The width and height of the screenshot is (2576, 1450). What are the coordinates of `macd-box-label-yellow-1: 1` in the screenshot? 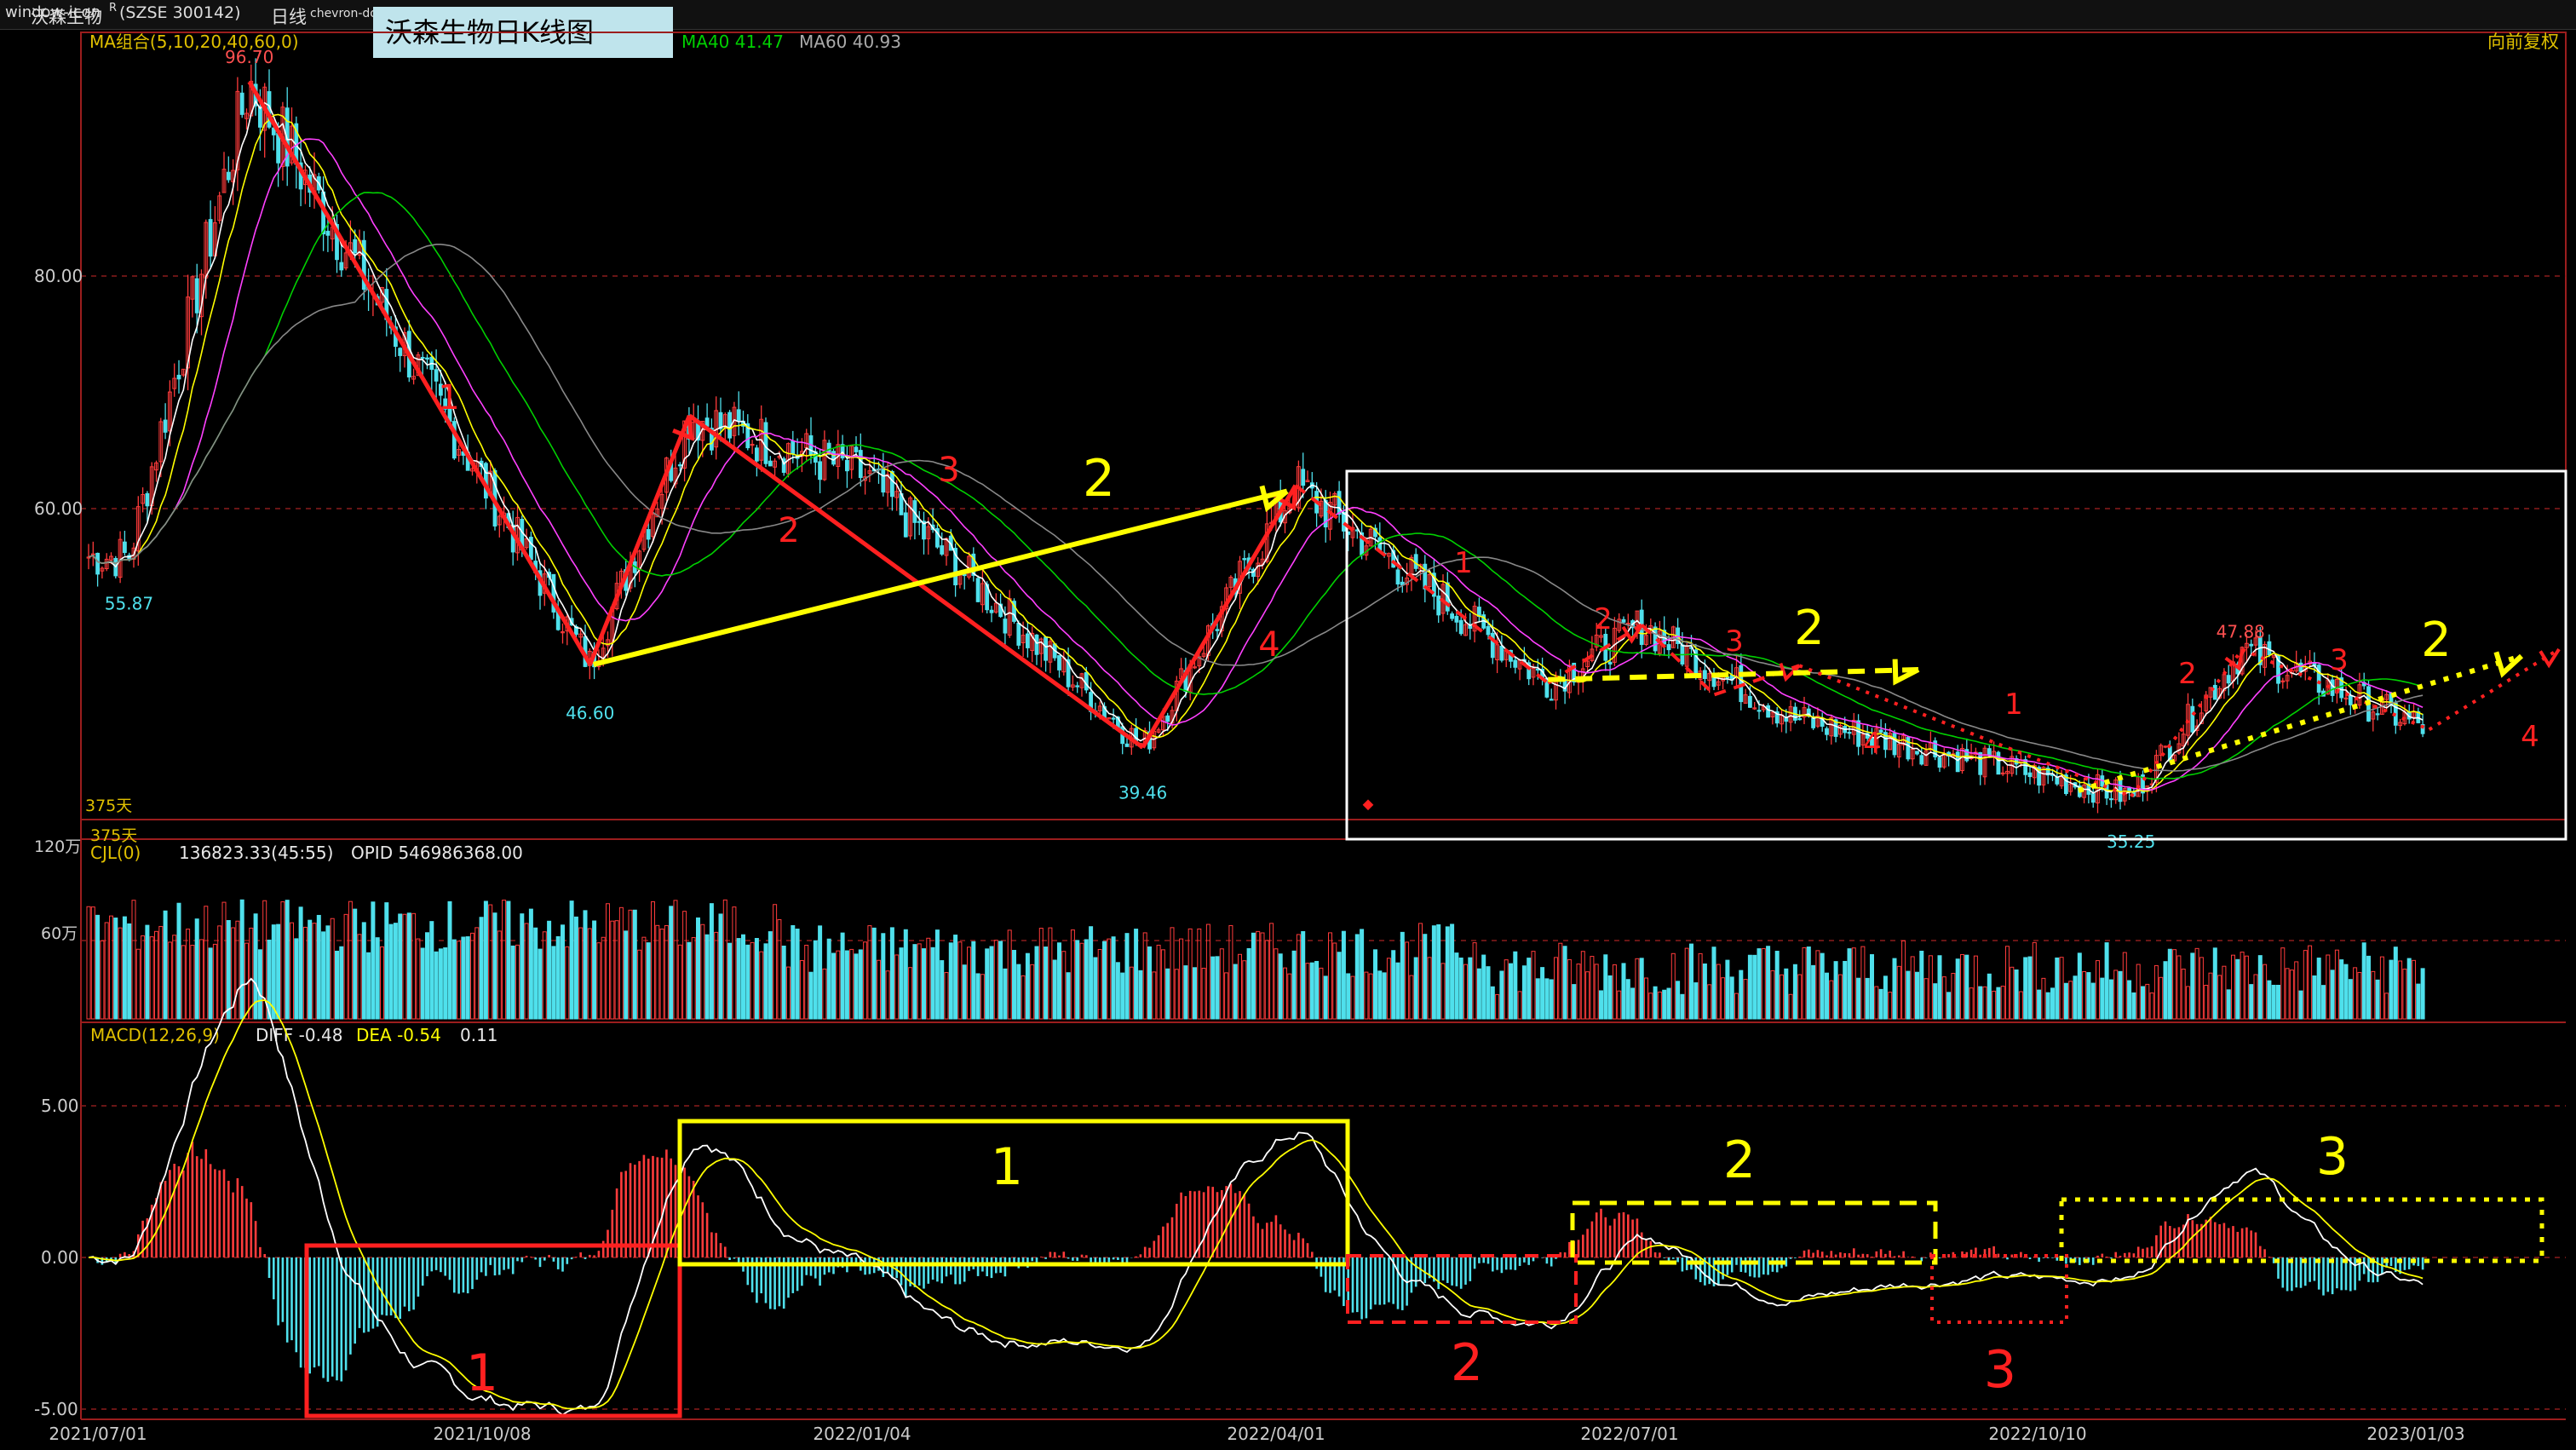 It's located at (1007, 1167).